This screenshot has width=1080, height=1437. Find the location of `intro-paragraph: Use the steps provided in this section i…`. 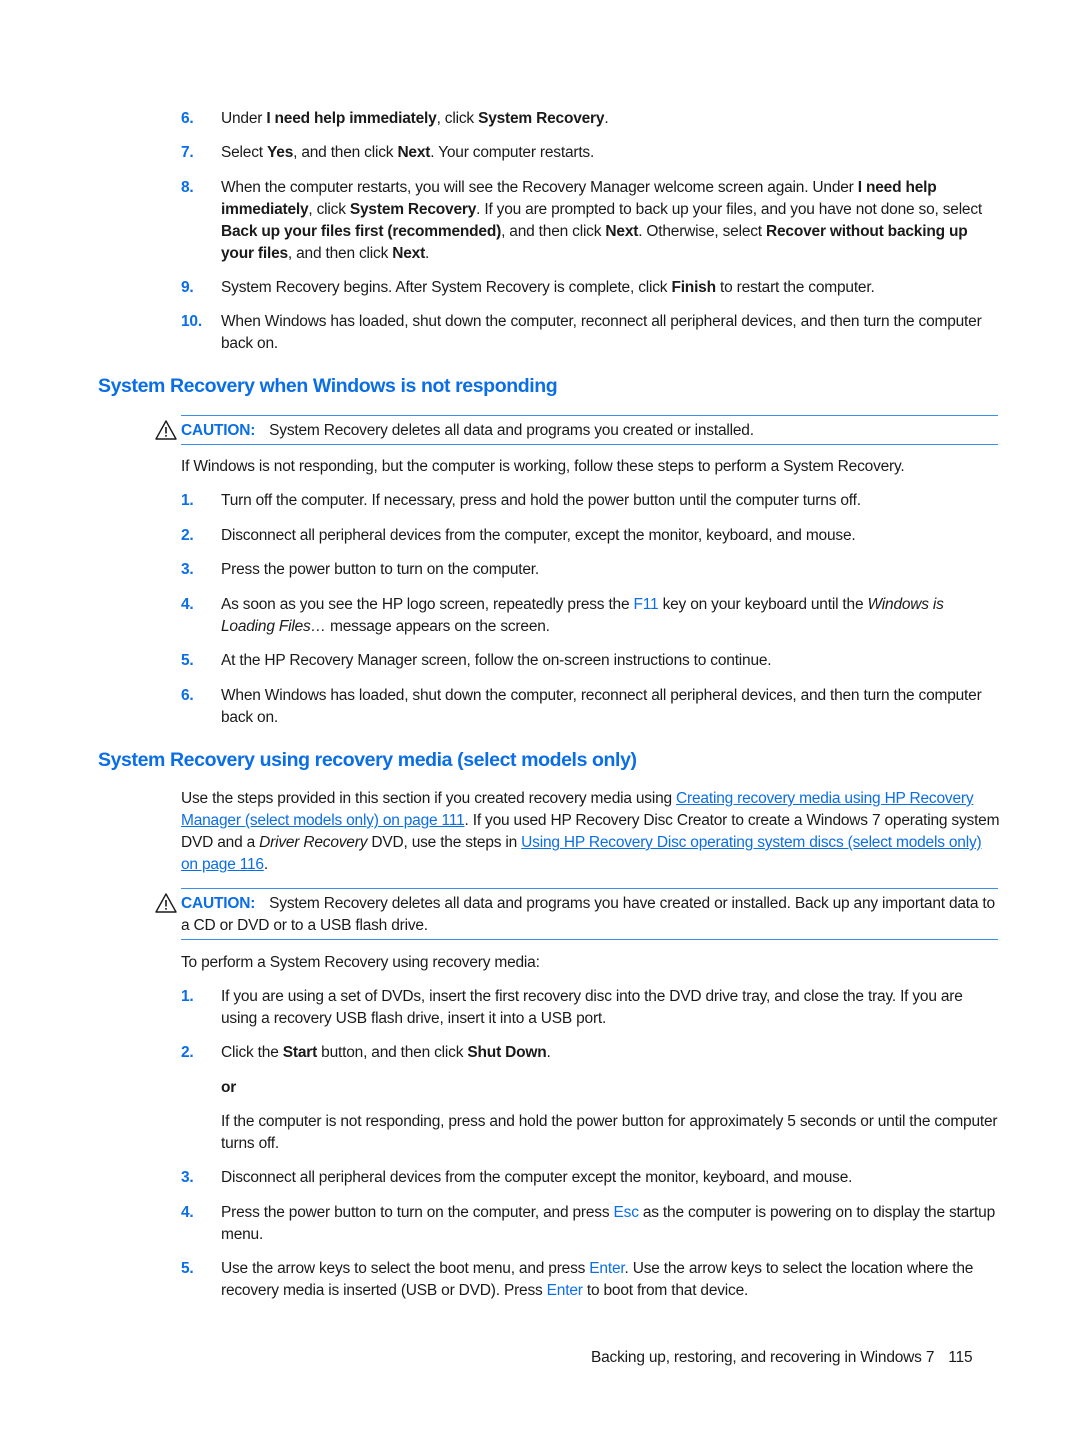

intro-paragraph: Use the steps provided in this section i… is located at coordinates (590, 831).